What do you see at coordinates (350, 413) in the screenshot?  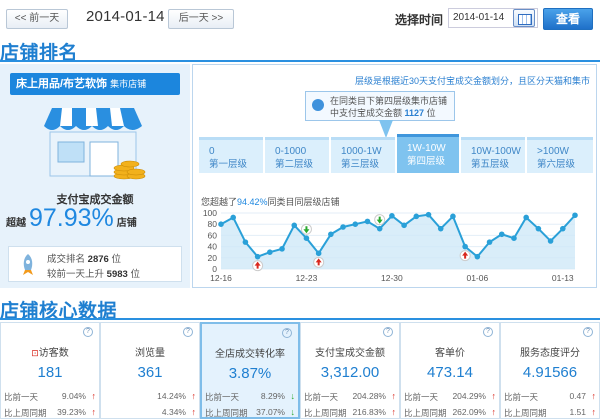 I see `metric-row-prev-week: 比上周同期 216.83% ↑` at bounding box center [350, 413].